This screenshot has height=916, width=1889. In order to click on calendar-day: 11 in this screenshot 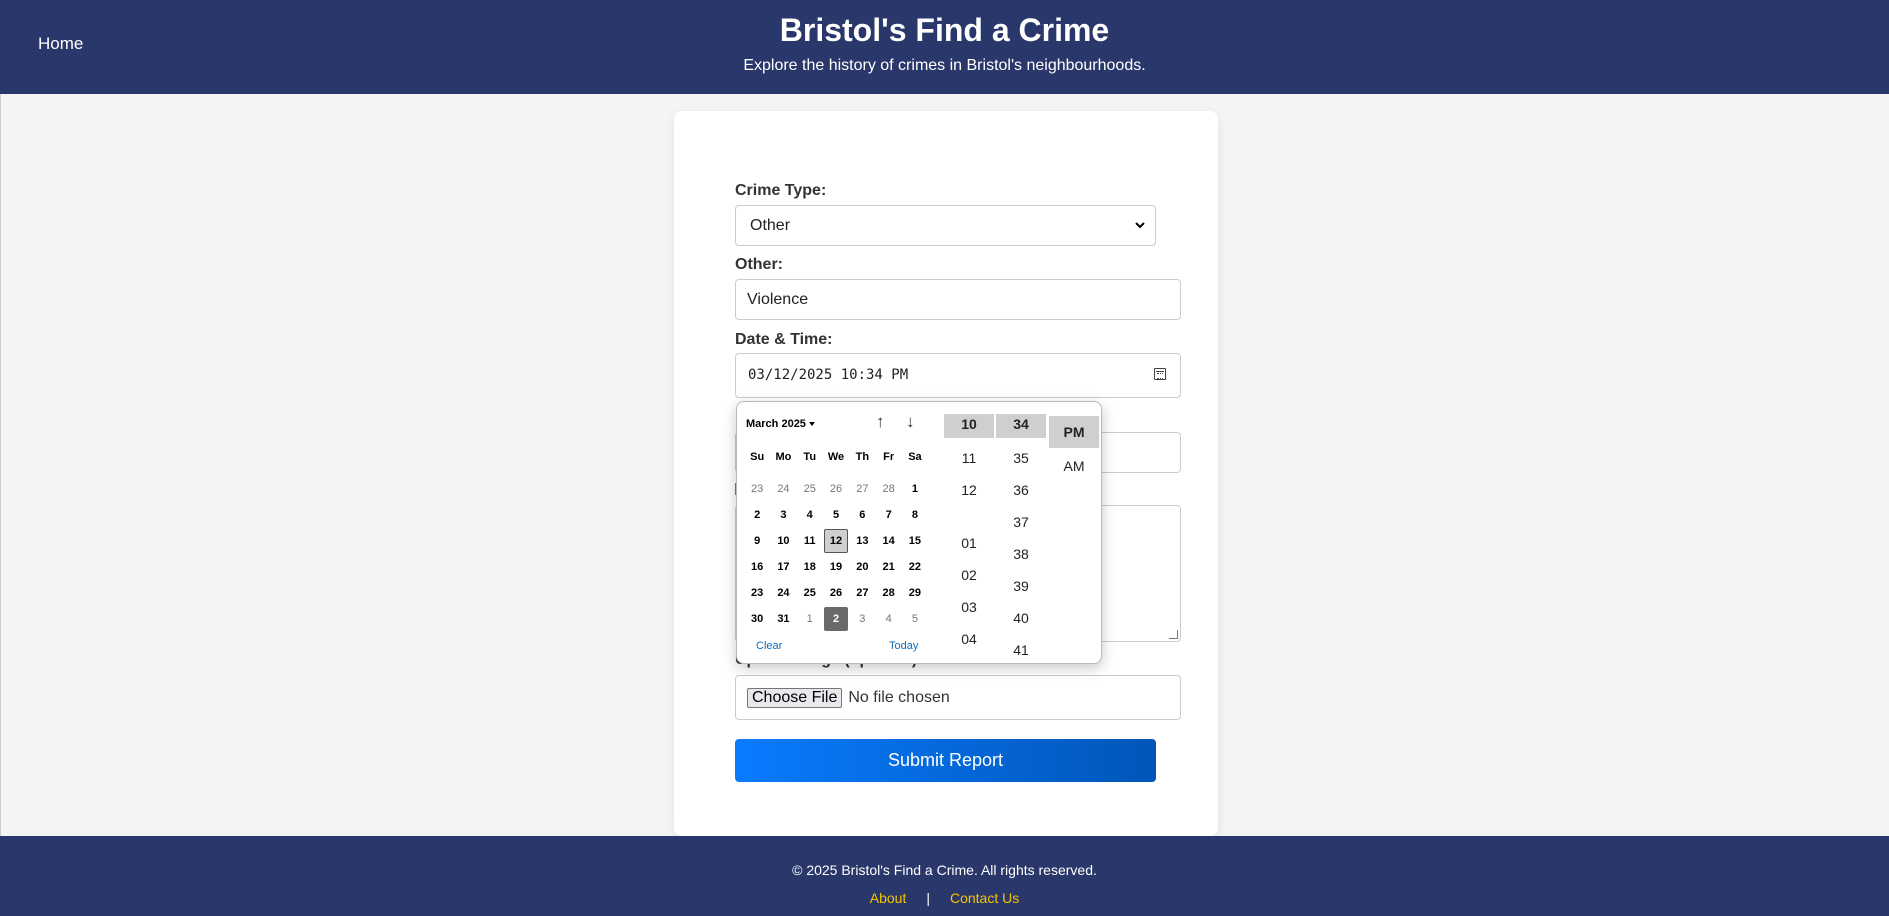, I will do `click(810, 541)`.